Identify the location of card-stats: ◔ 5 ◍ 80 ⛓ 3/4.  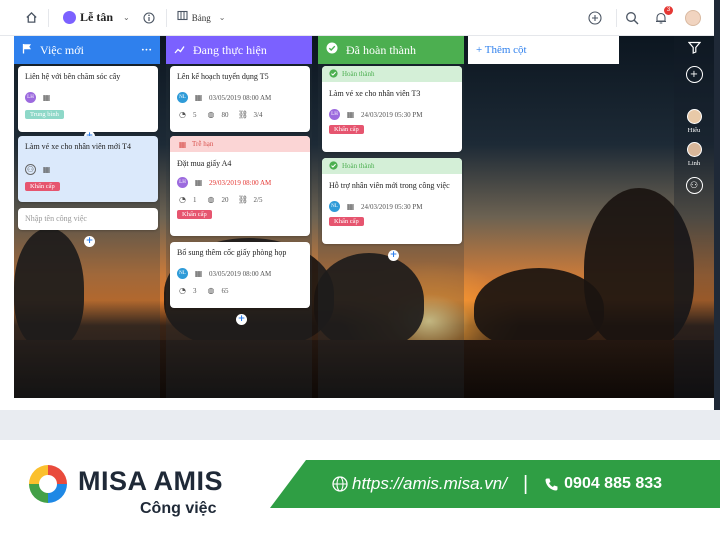
(240, 114).